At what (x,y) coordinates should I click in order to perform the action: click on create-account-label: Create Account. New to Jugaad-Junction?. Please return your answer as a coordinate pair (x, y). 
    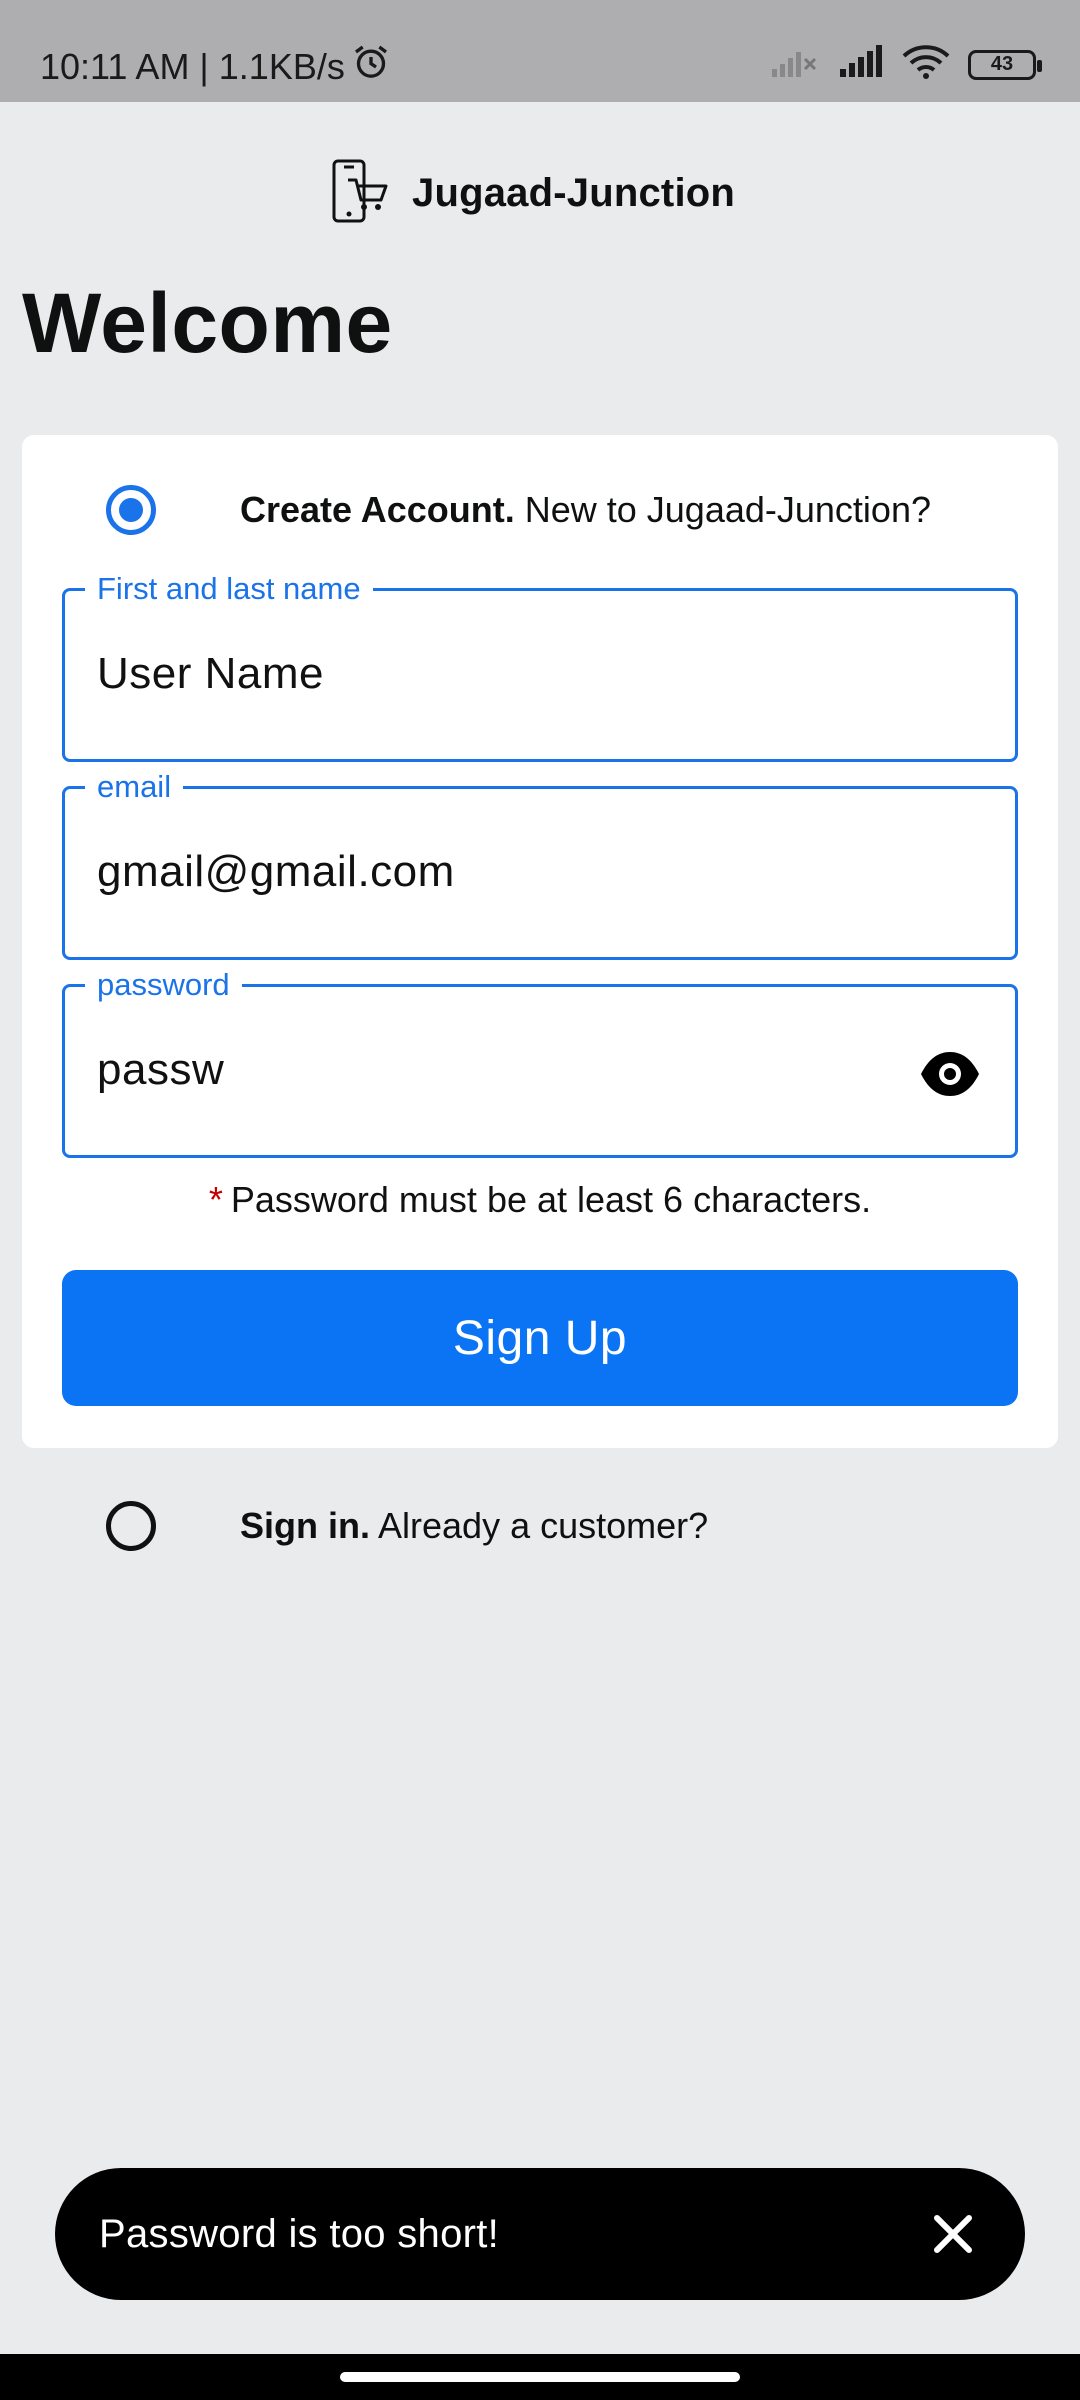
    Looking at the image, I should click on (585, 510).